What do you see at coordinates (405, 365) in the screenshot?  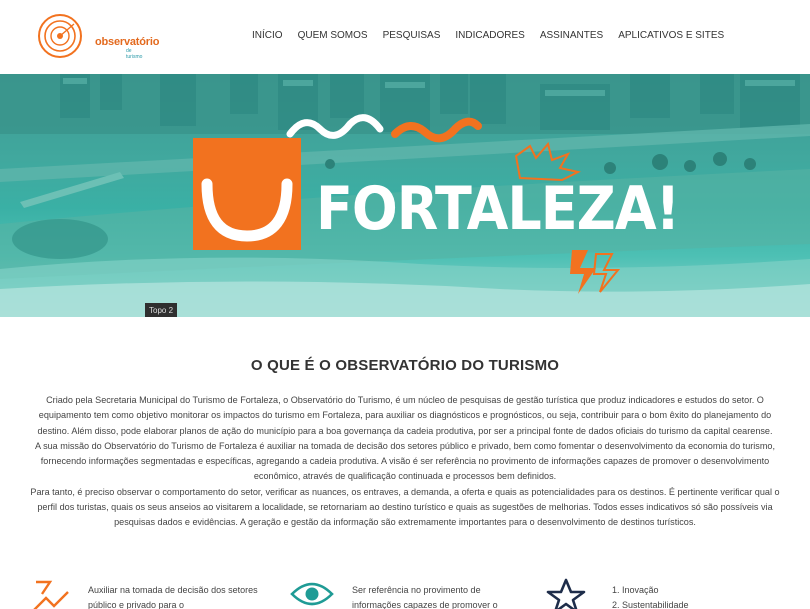 I see `section-title: O QUE É O OBSERVATÓRIO DO TURISMO` at bounding box center [405, 365].